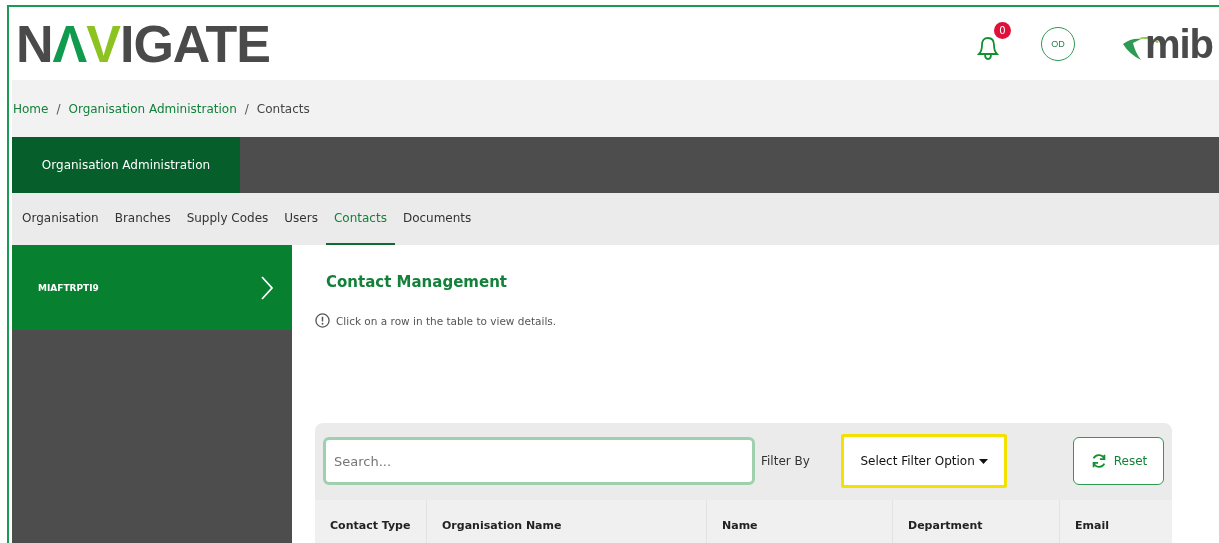 This screenshot has width=1219, height=543. Describe the element at coordinates (152, 287) in the screenshot. I see `sidebar-item: MIAFTRPTI9` at that location.